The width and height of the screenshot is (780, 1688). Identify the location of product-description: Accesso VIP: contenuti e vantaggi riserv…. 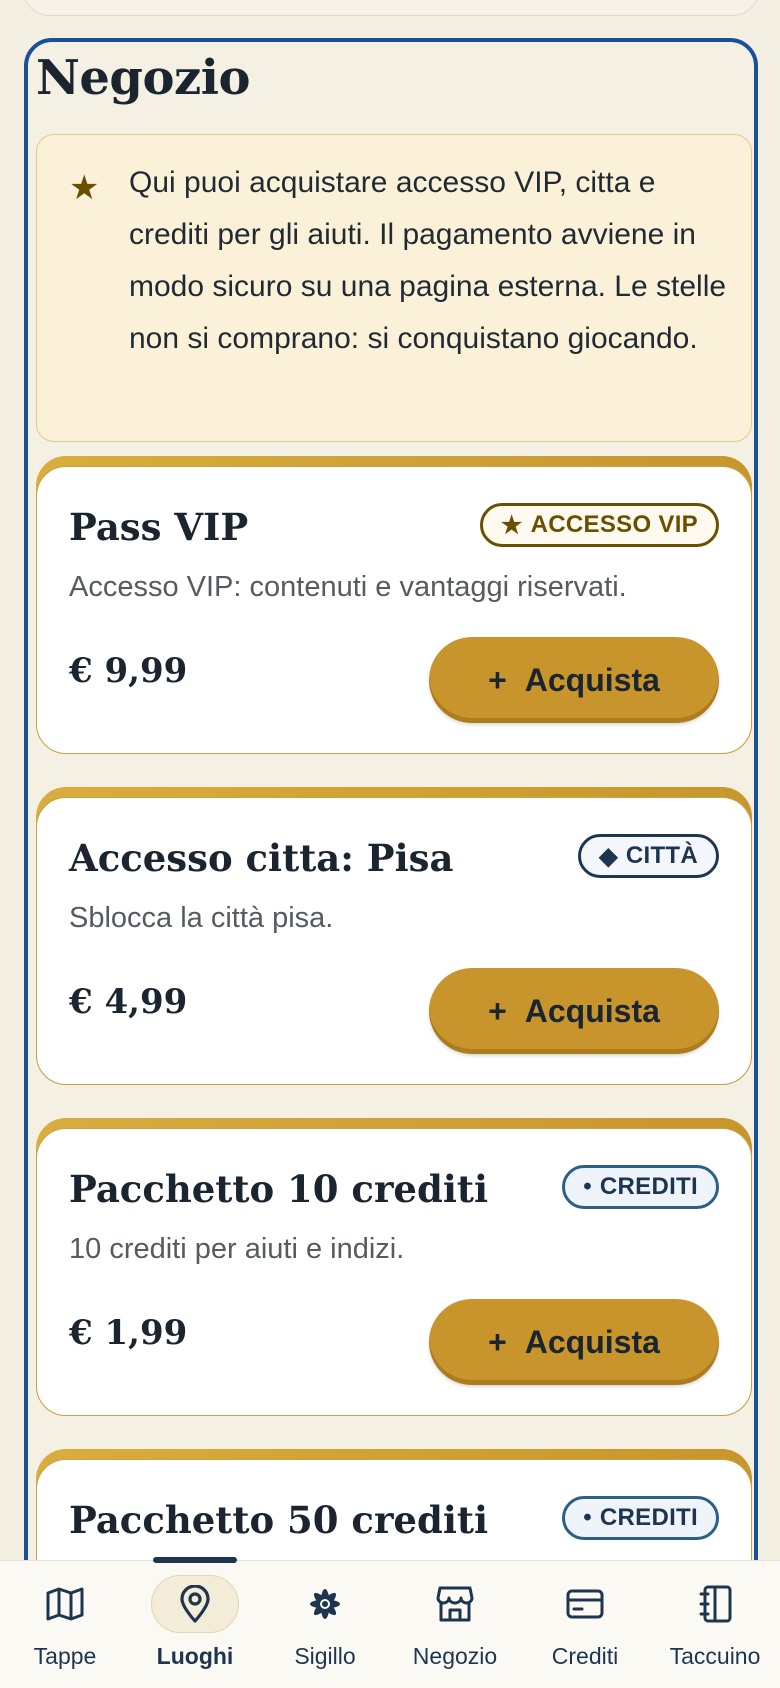
(348, 587).